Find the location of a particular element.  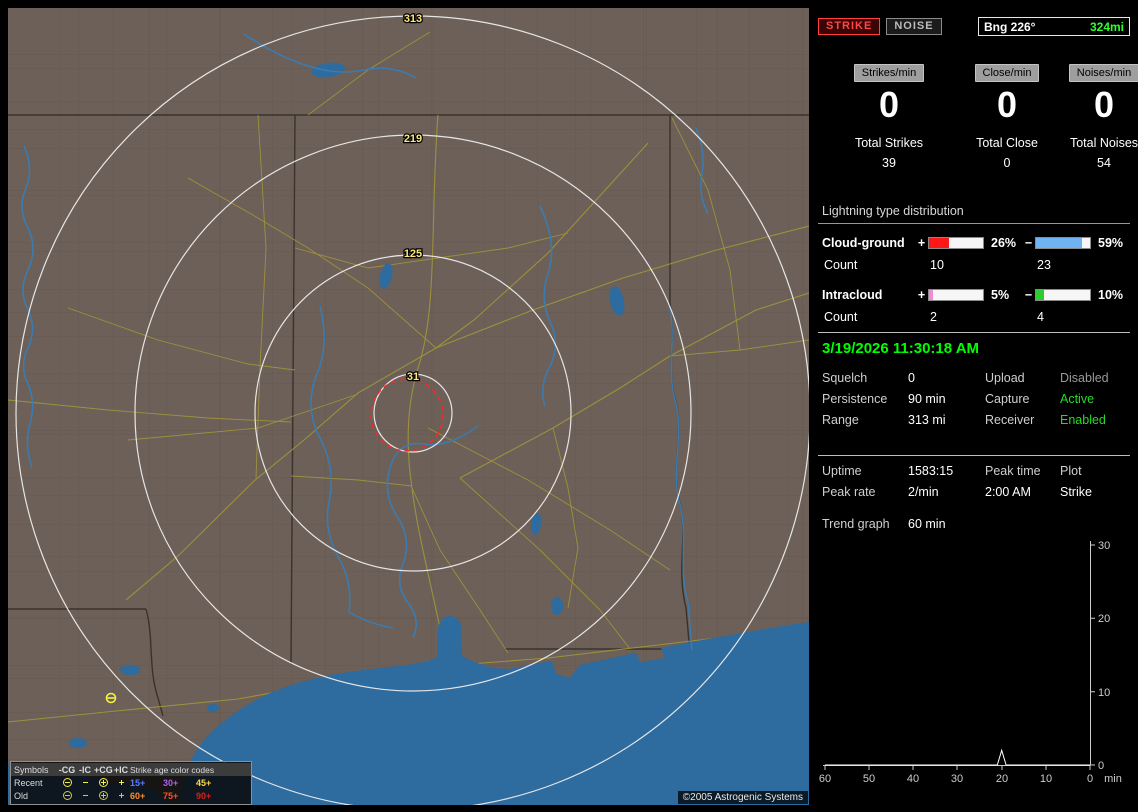

peak-rate-label: Peak rate is located at coordinates (849, 492).